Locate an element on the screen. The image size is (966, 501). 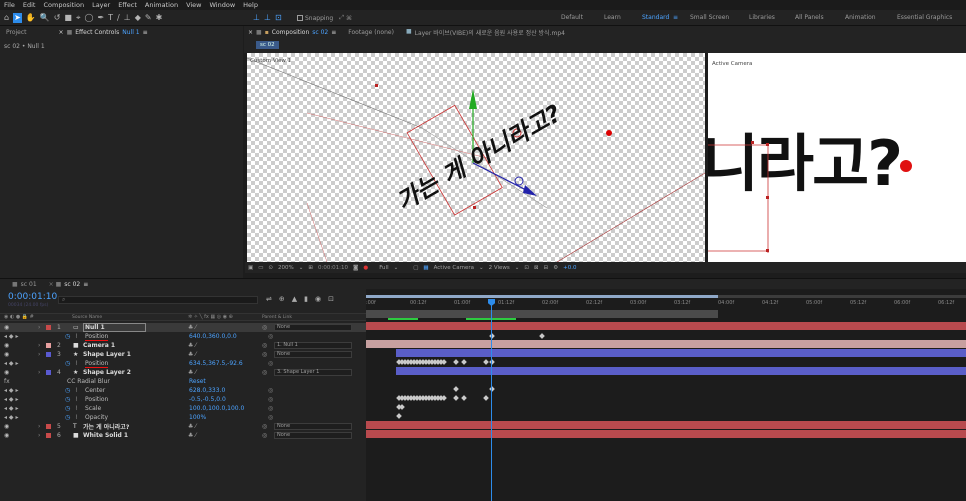
snapping-checkbox is located at coordinates (300, 18).